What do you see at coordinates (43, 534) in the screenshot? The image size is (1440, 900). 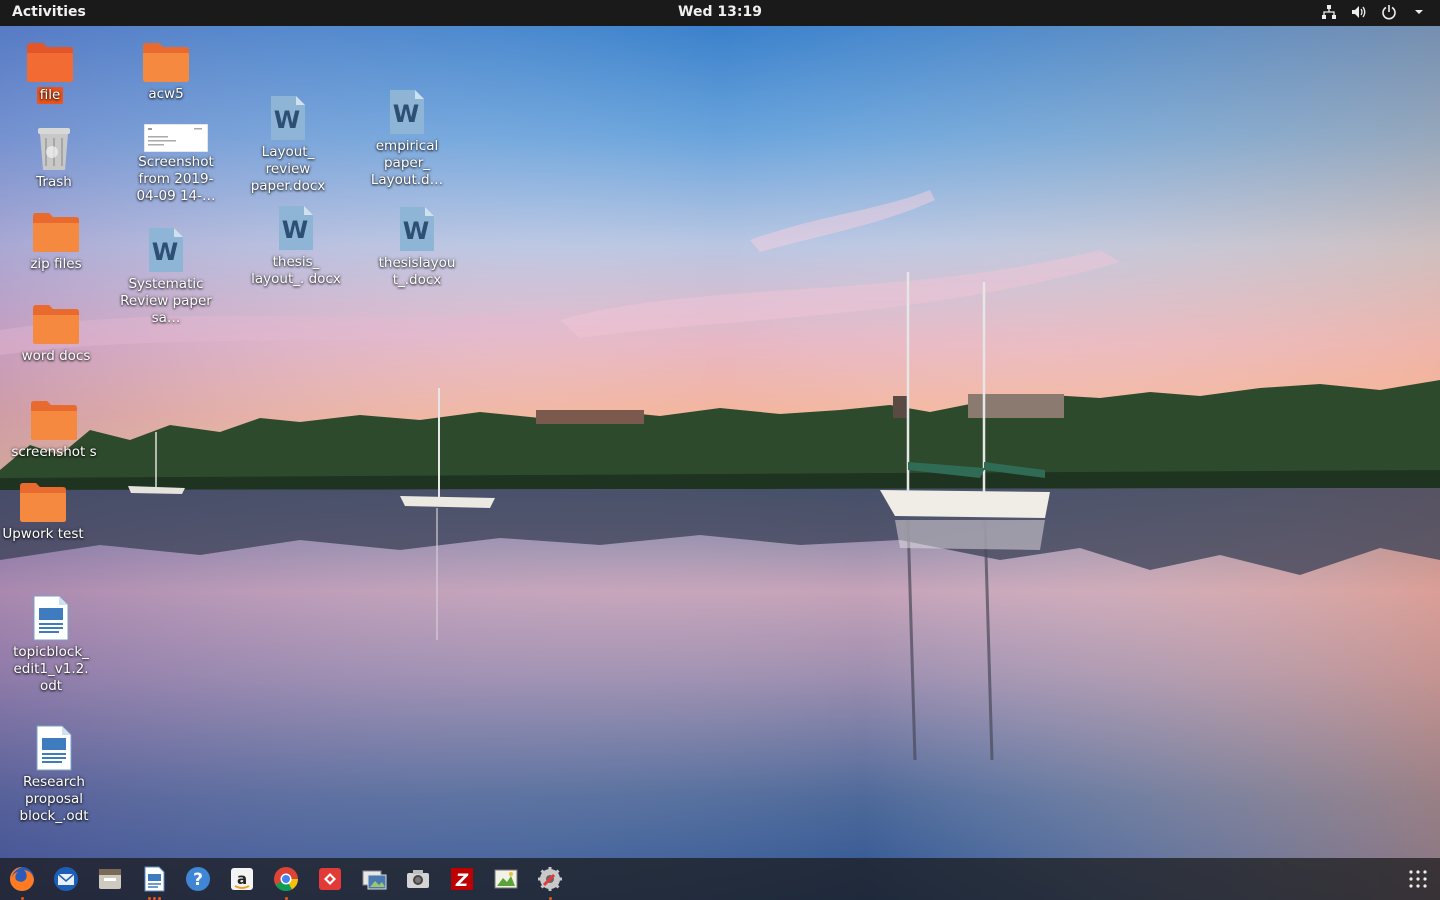 I see `desktop-icon-label: Upwork test` at bounding box center [43, 534].